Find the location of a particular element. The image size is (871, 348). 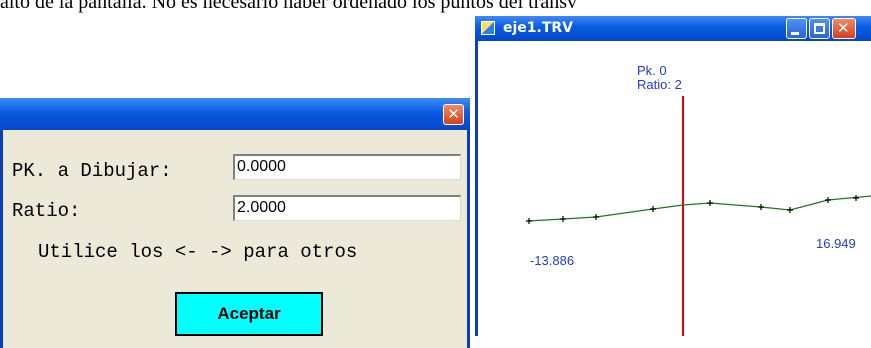

dialog-close-button: ✕ is located at coordinates (453, 114).